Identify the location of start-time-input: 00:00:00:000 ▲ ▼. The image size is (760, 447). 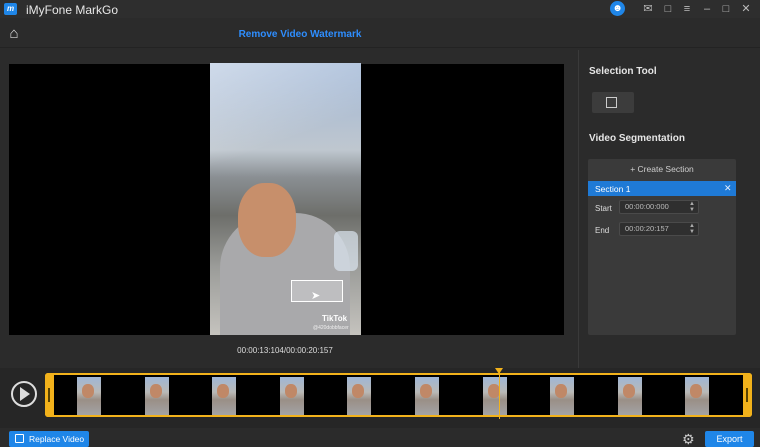
(659, 207).